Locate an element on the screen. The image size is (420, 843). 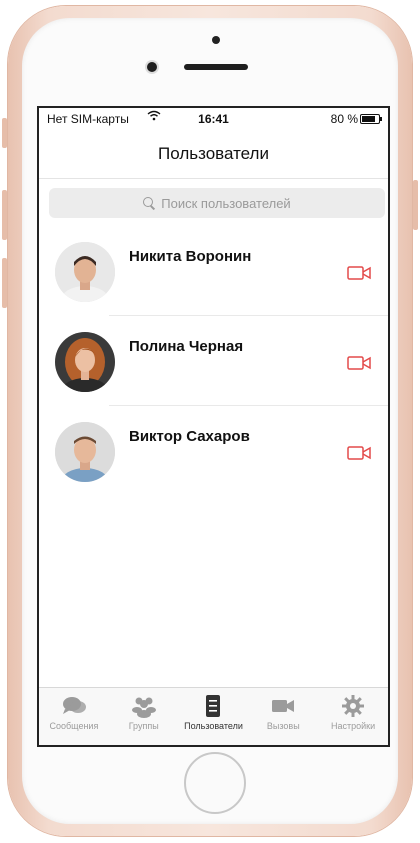
front-sensor is located at coordinates (216, 40).